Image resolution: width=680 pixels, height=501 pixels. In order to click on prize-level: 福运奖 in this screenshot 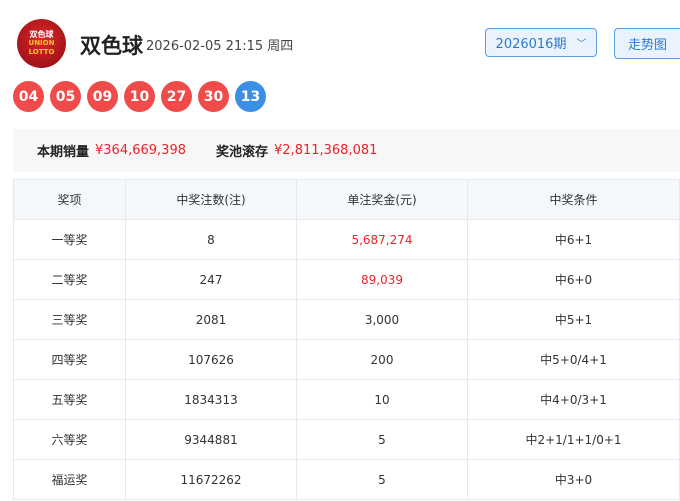, I will do `click(69, 479)`.